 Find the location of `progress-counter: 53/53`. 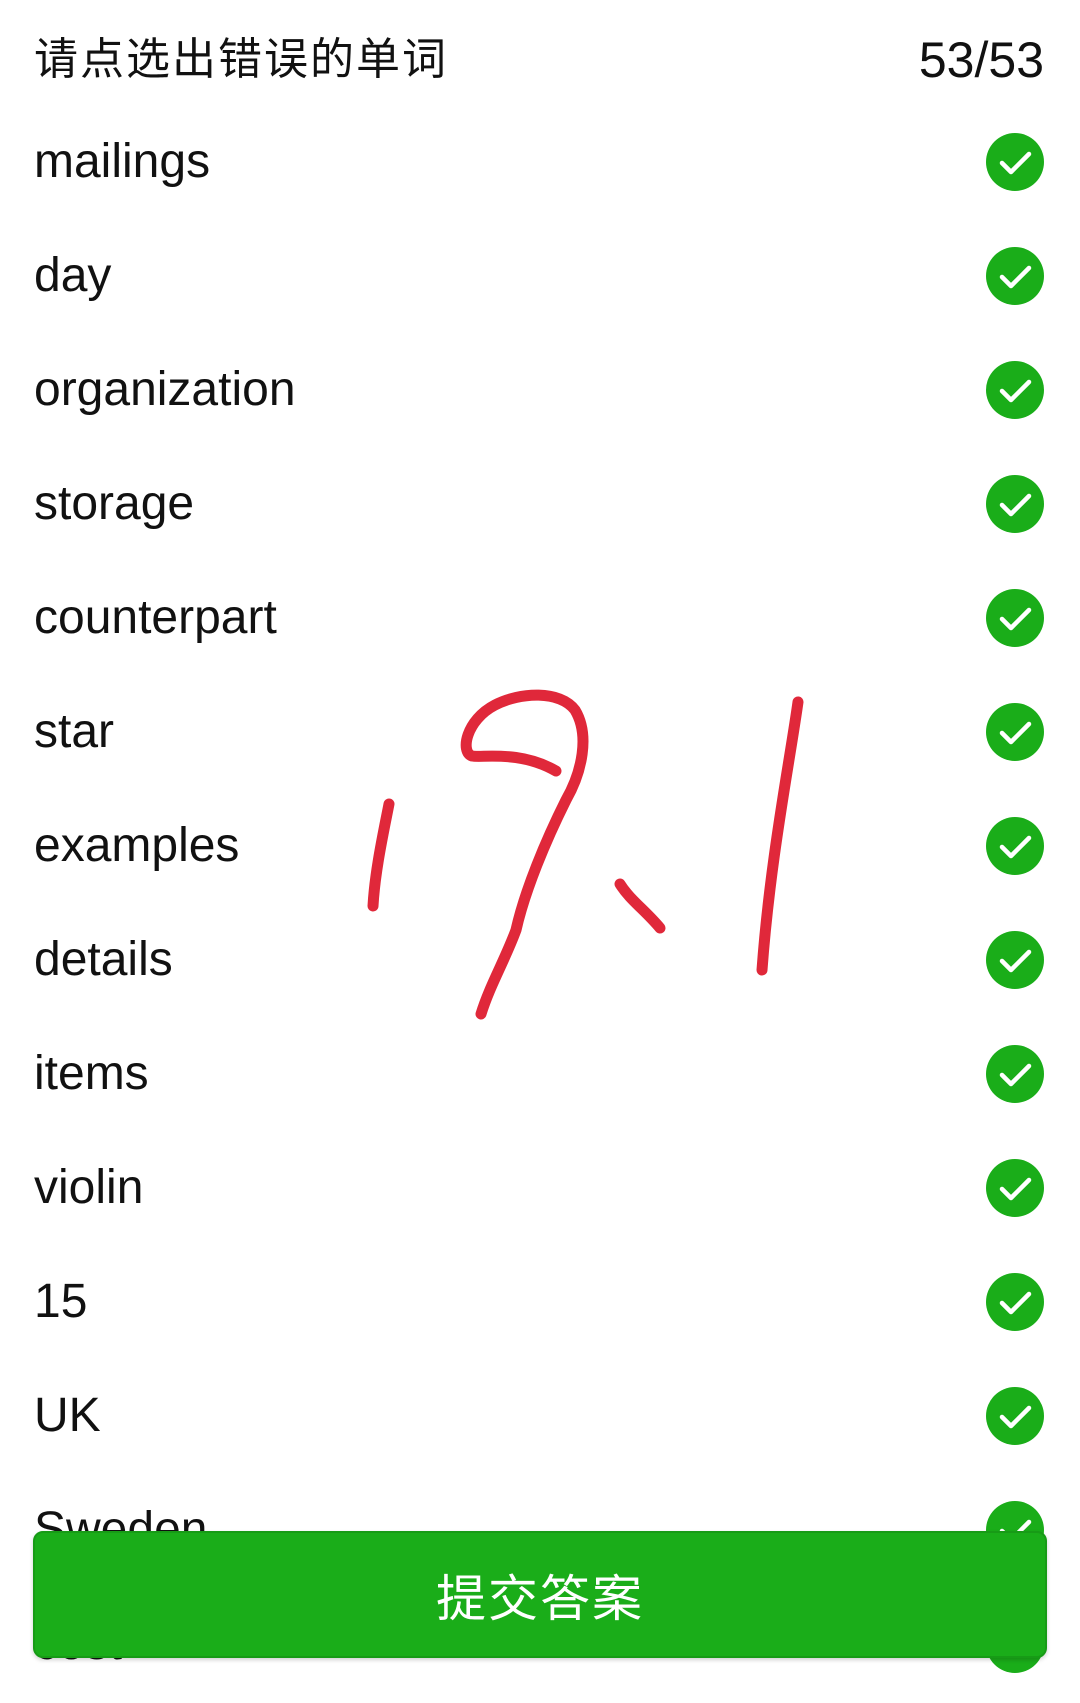

progress-counter: 53/53 is located at coordinates (981, 60).